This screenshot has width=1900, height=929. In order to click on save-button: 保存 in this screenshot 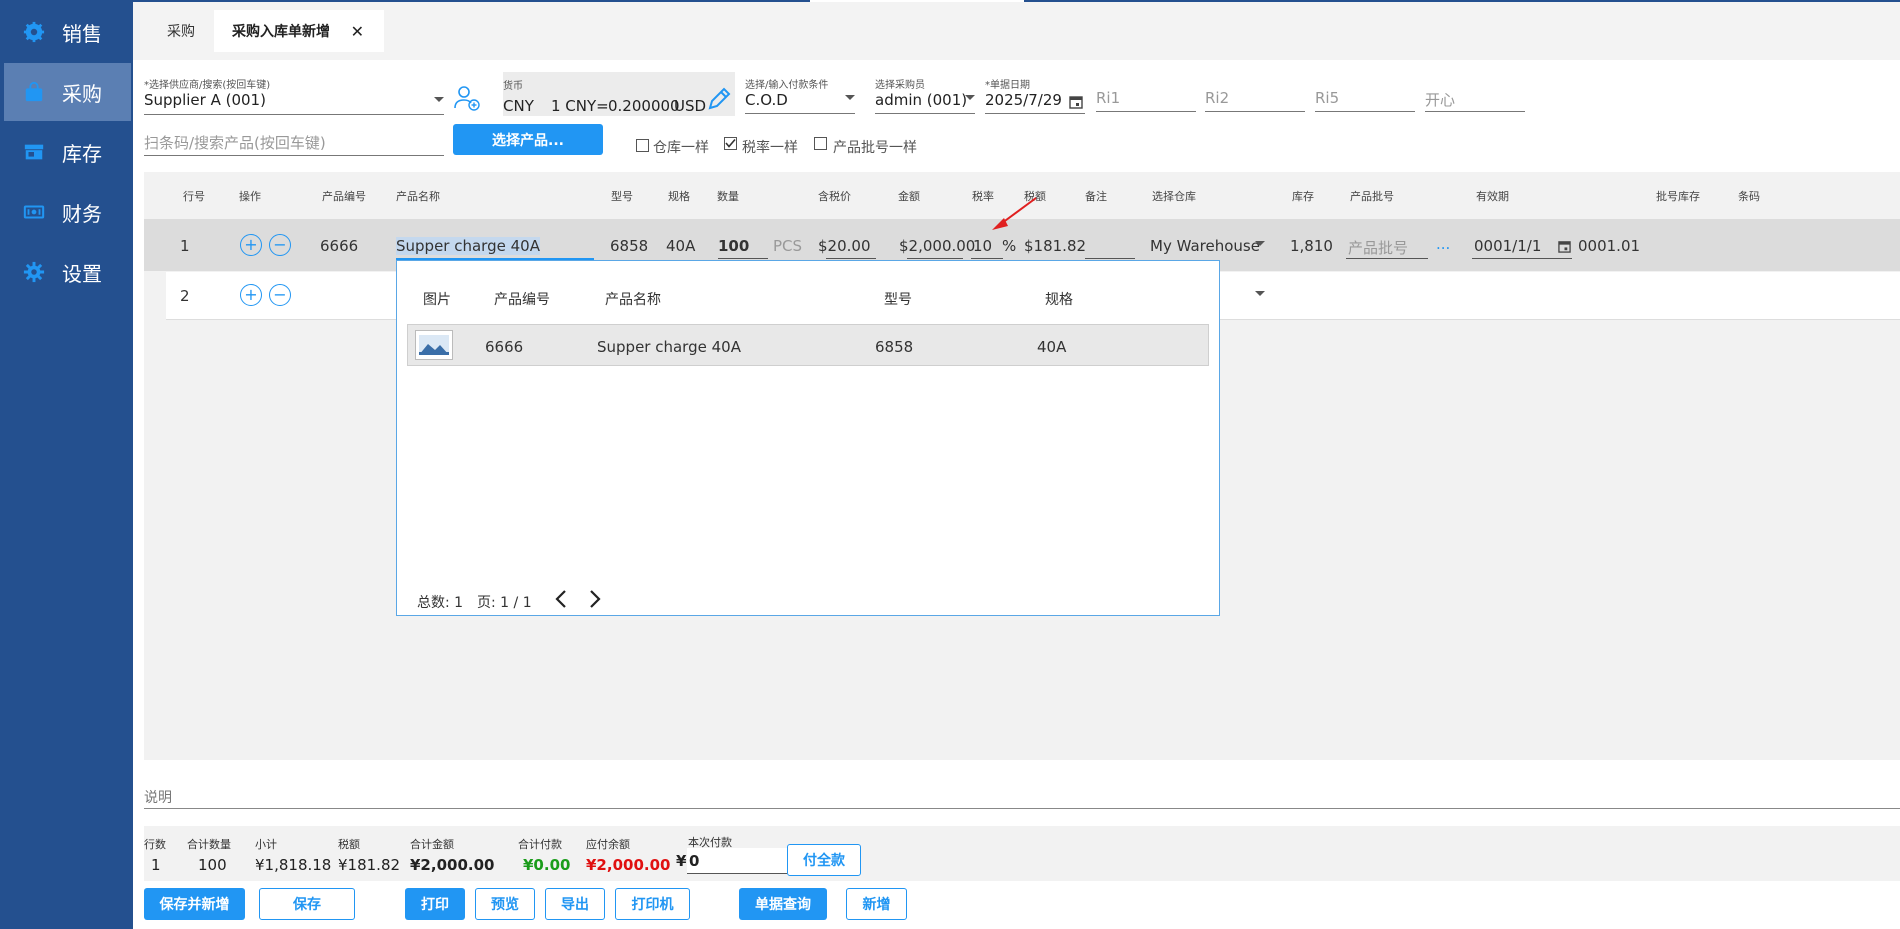, I will do `click(307, 904)`.